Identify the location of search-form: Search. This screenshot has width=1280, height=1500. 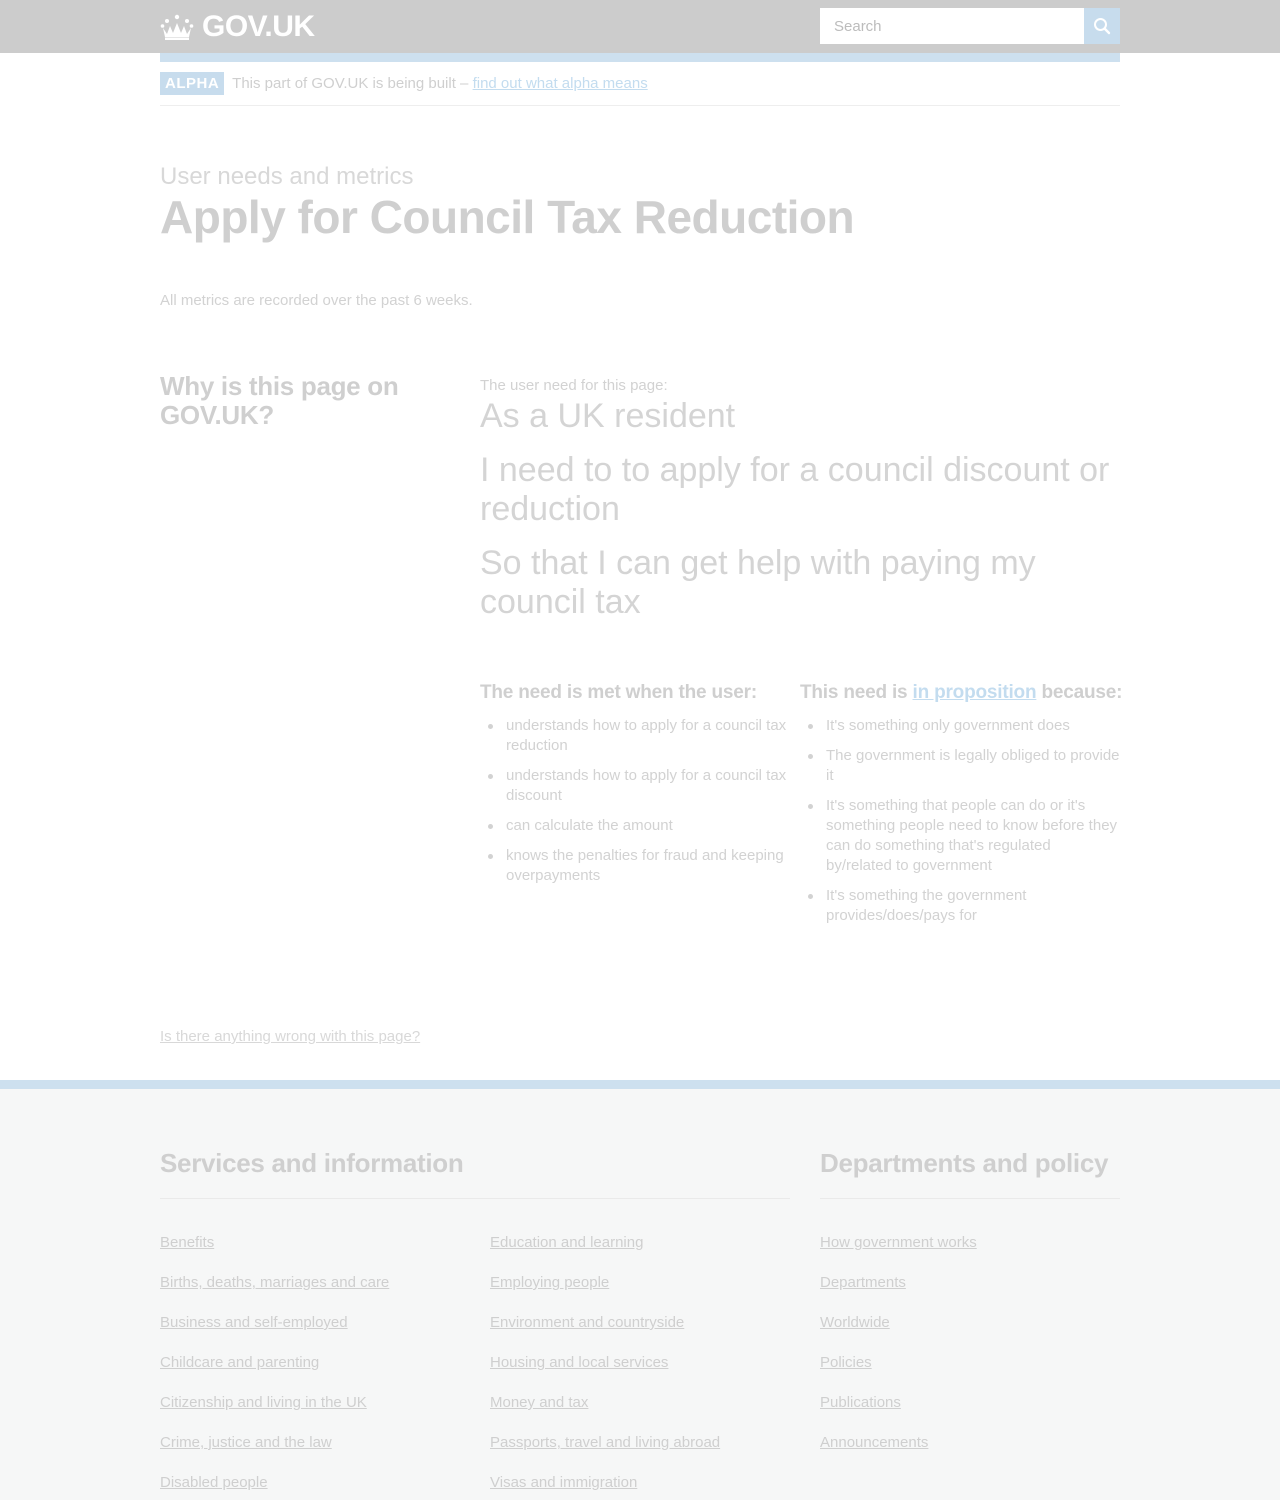
(970, 26).